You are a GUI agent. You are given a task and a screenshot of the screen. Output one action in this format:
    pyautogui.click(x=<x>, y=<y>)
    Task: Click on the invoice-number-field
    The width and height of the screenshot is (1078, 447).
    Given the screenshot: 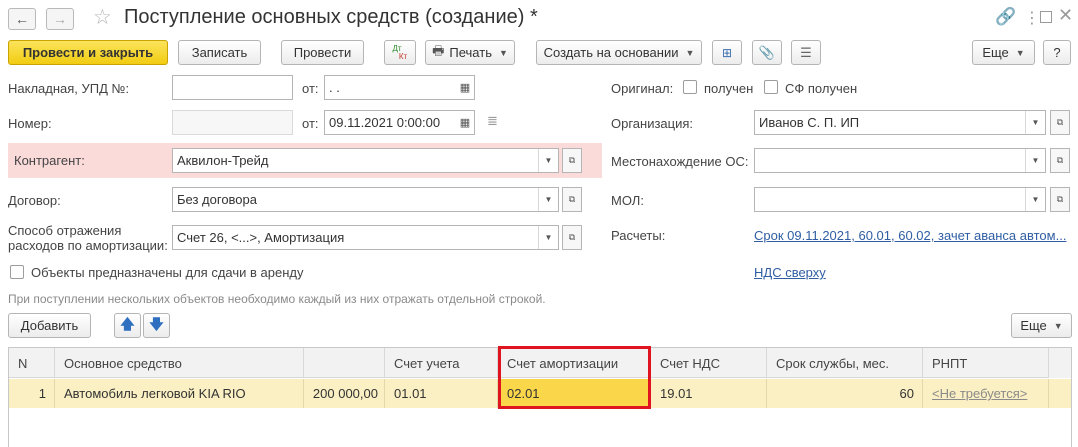 What is the action you would take?
    pyautogui.click(x=232, y=87)
    